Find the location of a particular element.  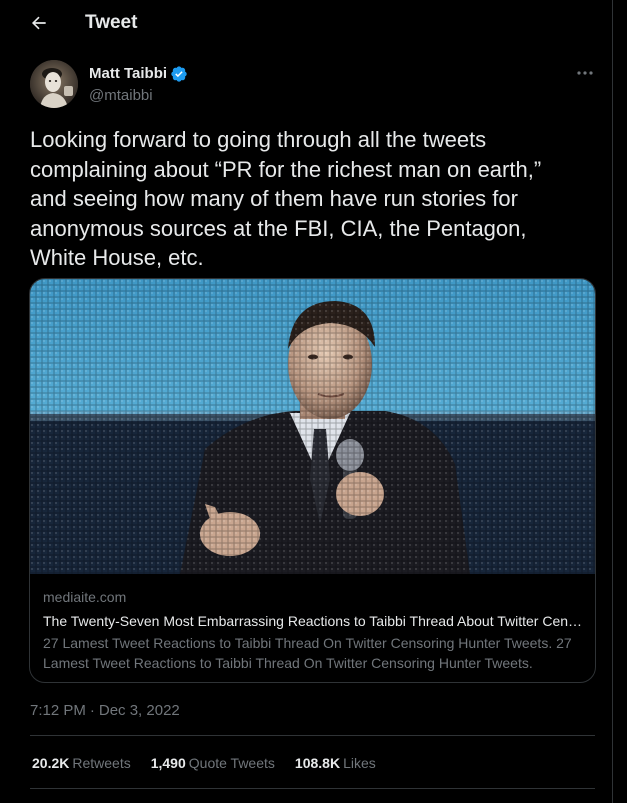

quote-tweets-stat: 1,490 Quote Tweets is located at coordinates (213, 763).